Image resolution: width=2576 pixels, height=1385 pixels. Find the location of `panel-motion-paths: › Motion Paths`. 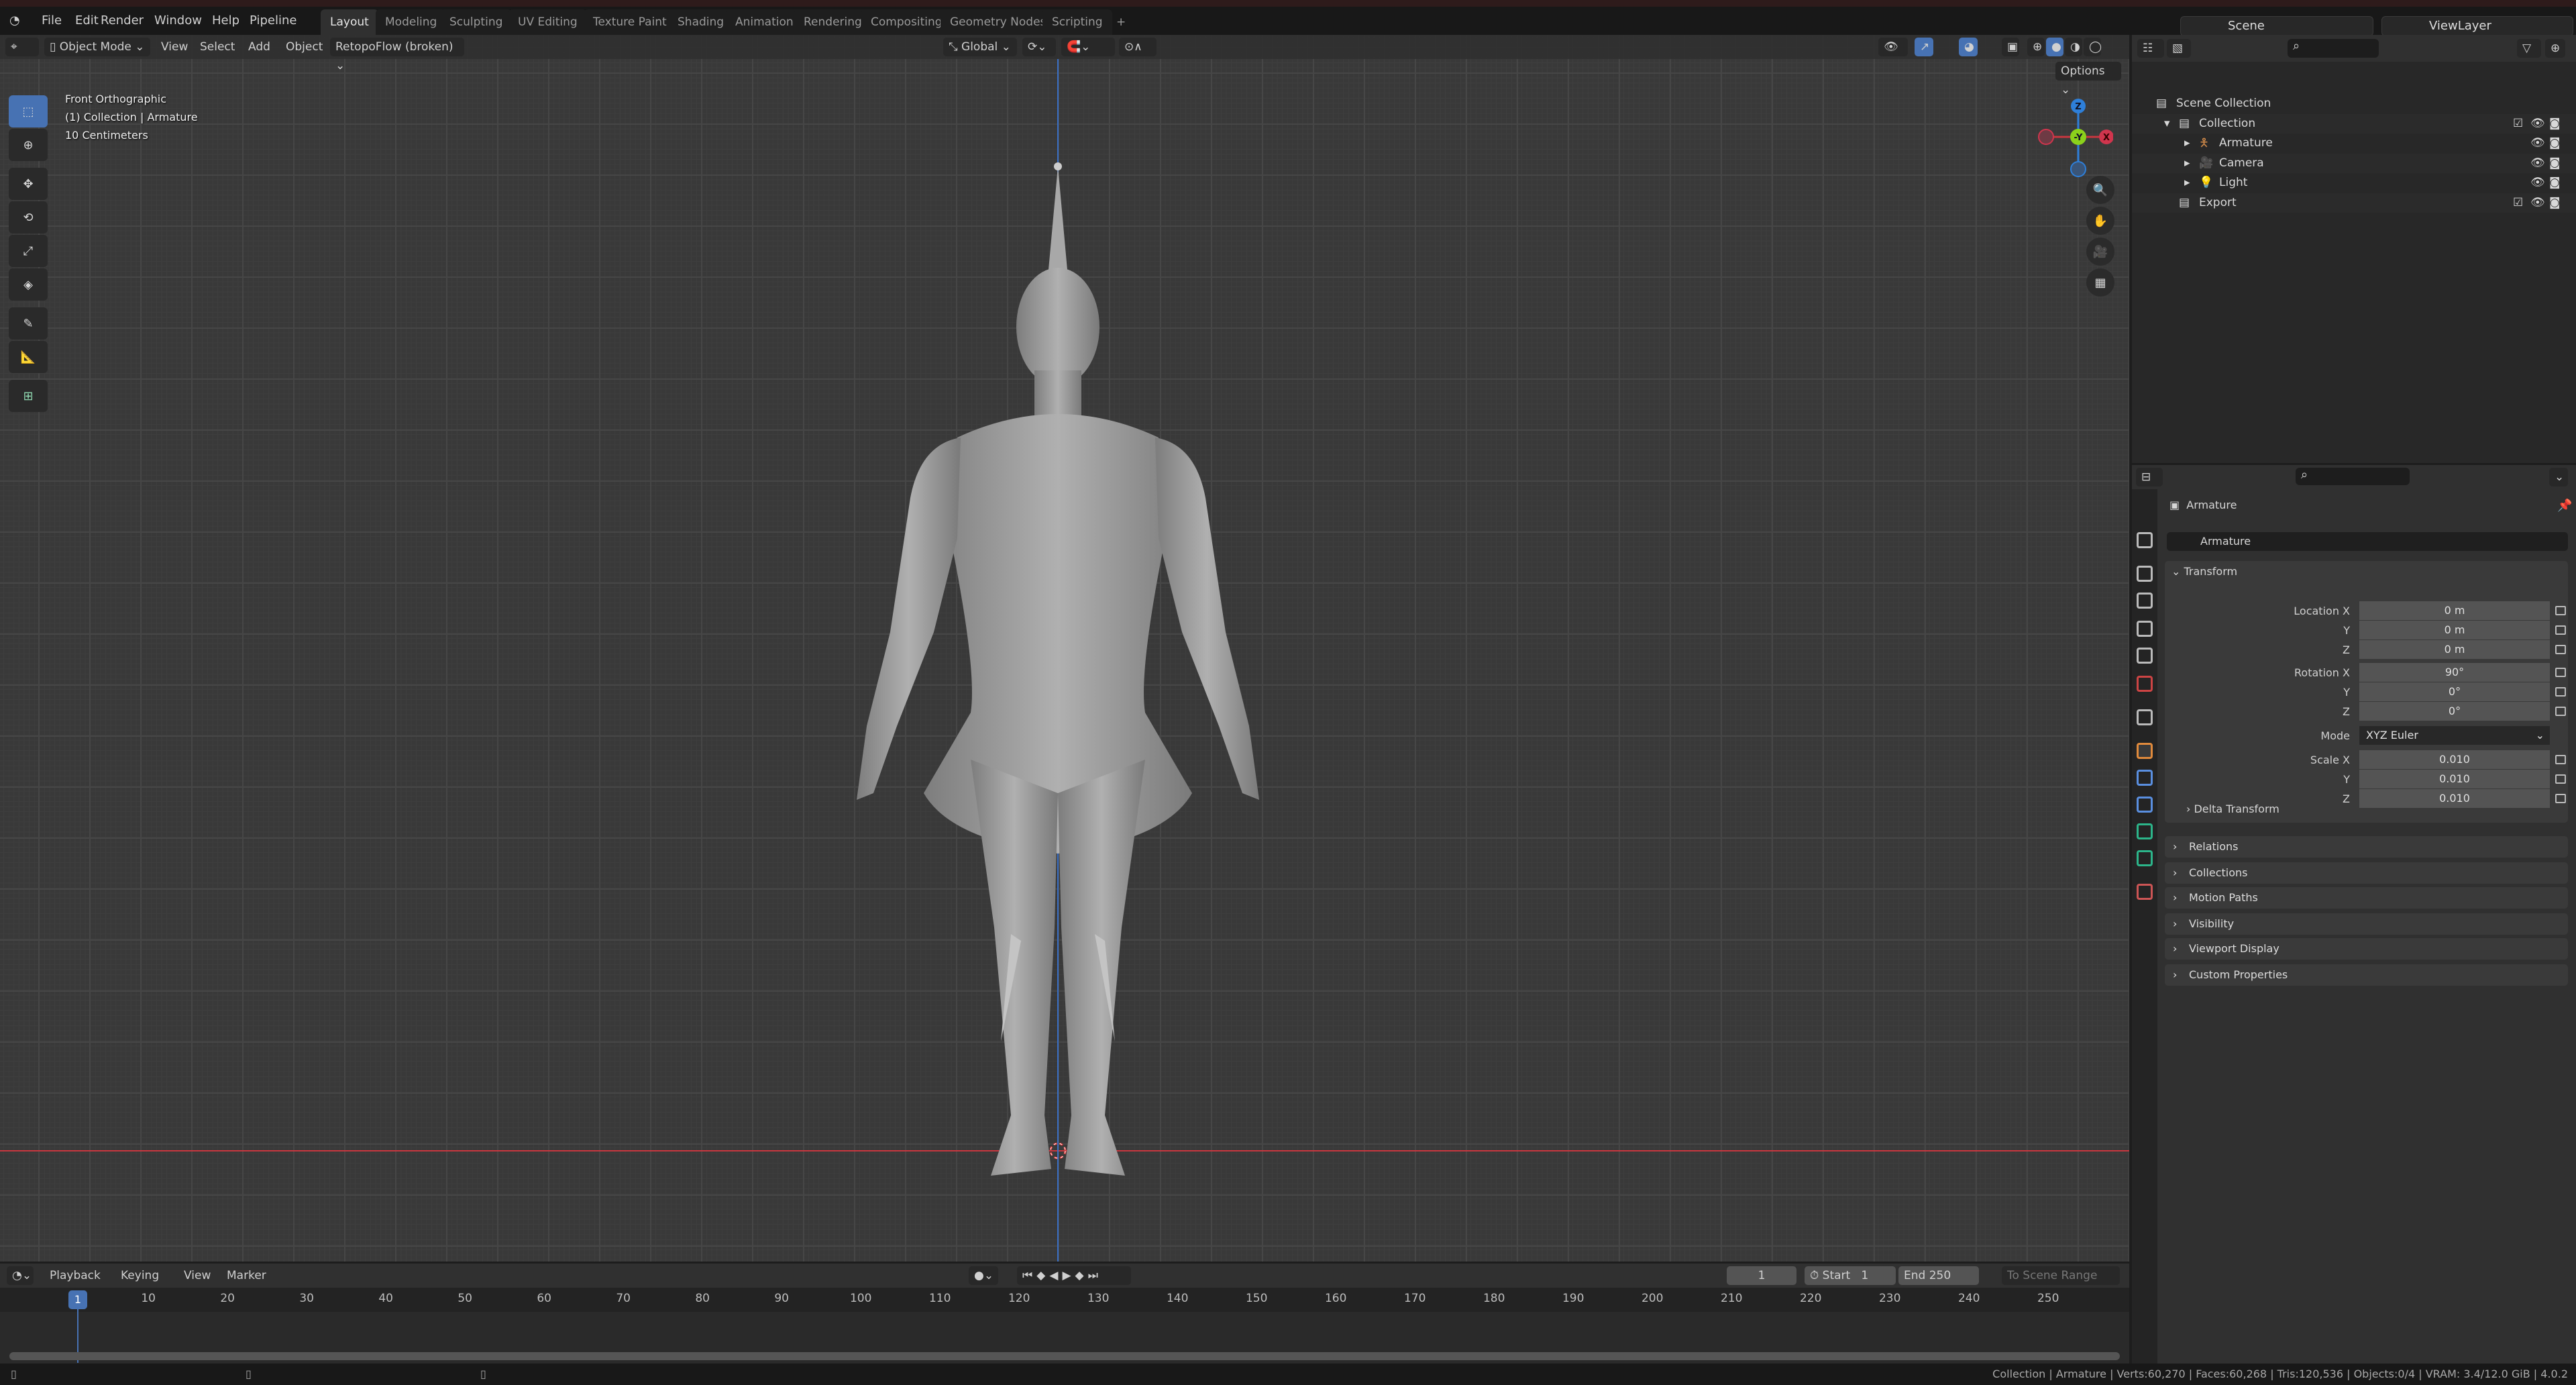

panel-motion-paths: › Motion Paths is located at coordinates (2366, 898).